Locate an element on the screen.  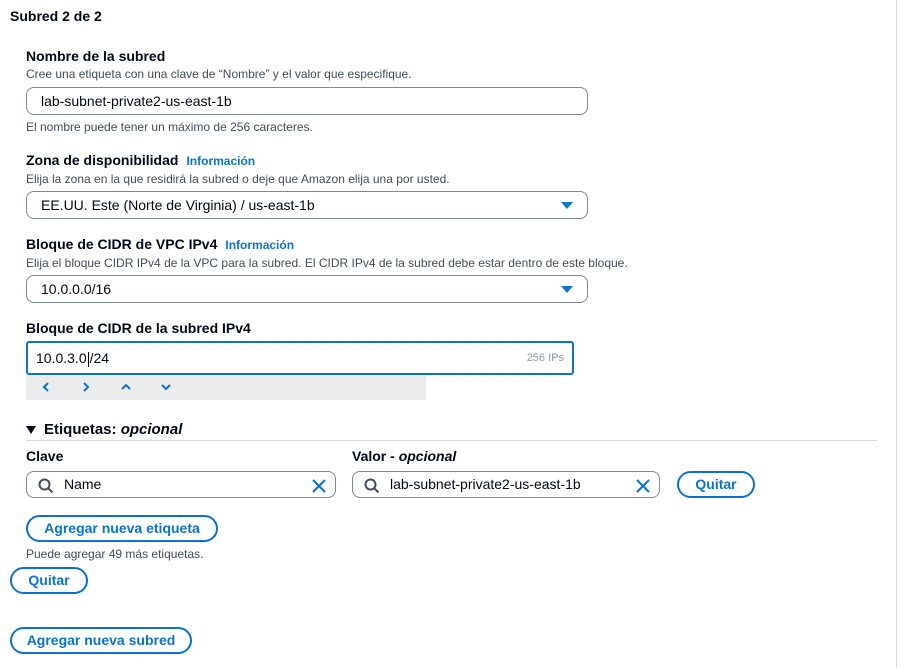
tags-heading-optional: opcional is located at coordinates (151, 429).